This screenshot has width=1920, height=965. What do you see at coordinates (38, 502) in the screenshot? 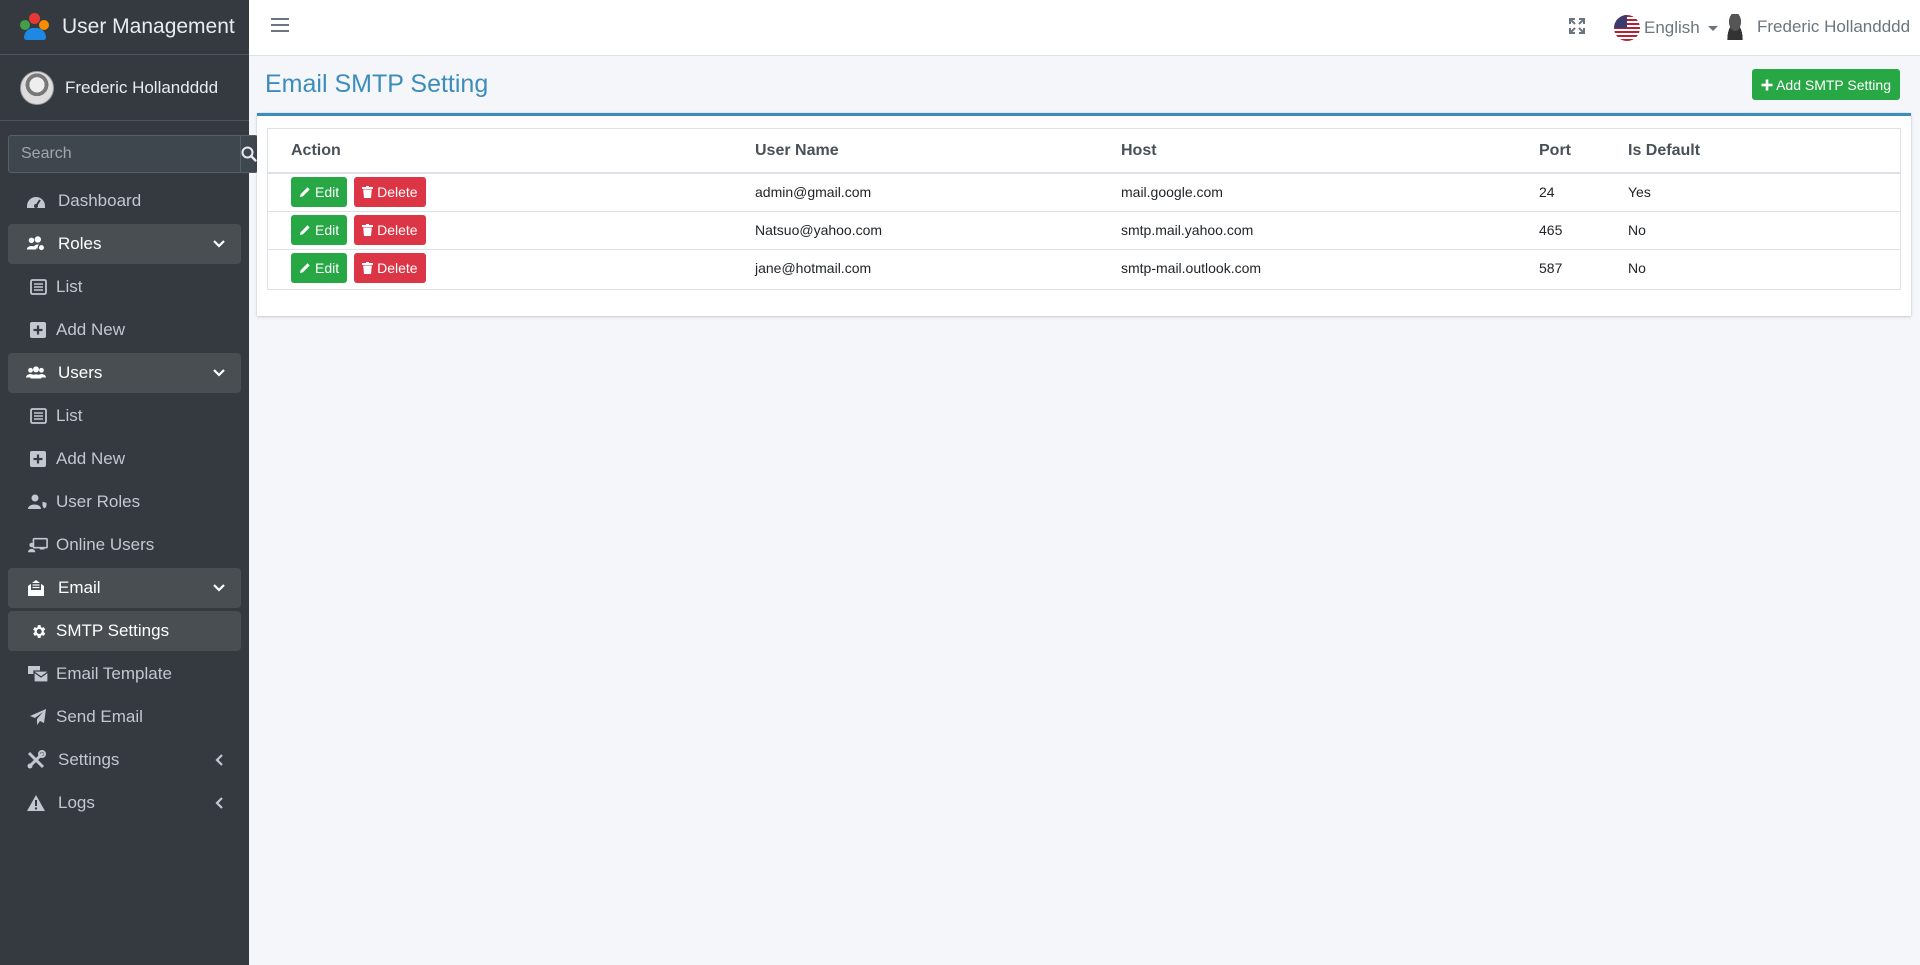
I see `user-shield-icon` at bounding box center [38, 502].